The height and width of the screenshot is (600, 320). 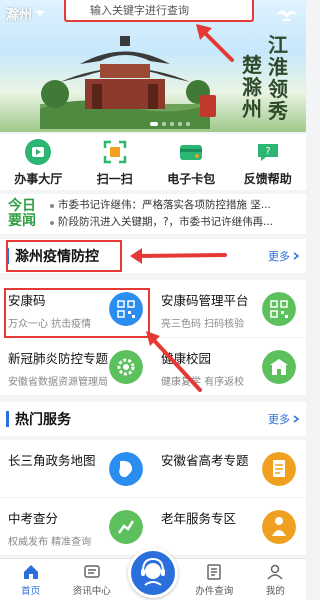 I want to click on news-badge: 今日 要闻, so click(x=25, y=214).